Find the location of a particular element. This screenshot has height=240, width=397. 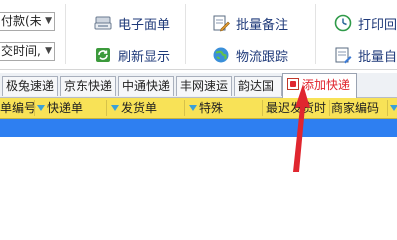

courier-tab-strip: 极兔速递 京东快递 中通快递 丰网速运 韵达国 添加快递 is located at coordinates (198, 85).